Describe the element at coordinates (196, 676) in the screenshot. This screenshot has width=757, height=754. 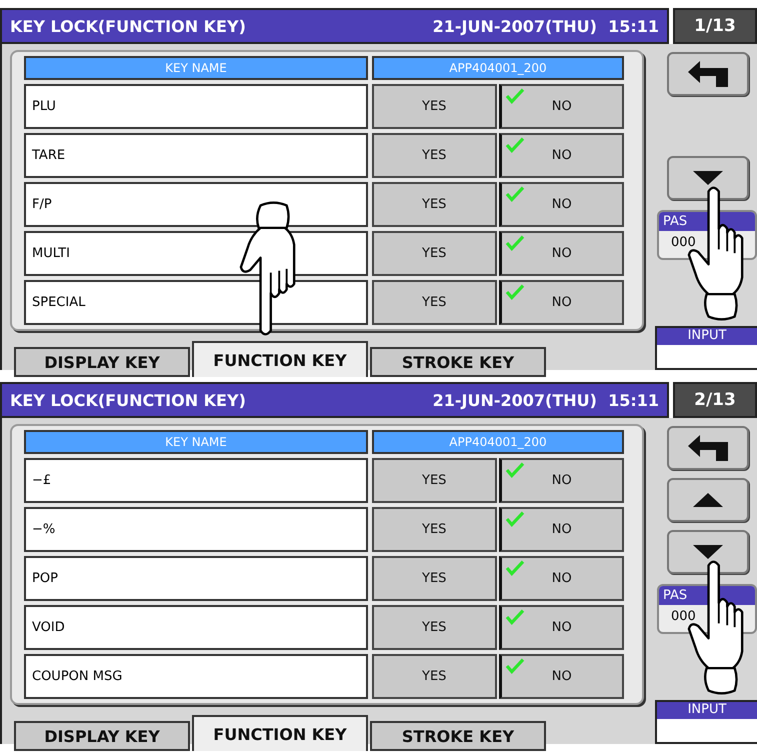
I see `key-name-cell: COUPON MSG` at that location.